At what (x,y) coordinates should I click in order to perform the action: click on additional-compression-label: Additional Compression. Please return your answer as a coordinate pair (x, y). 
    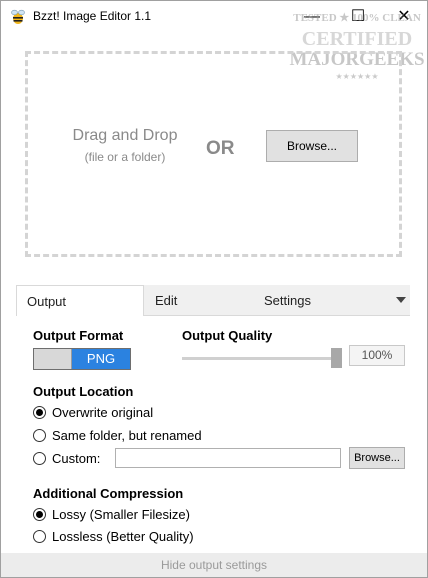
    Looking at the image, I should click on (108, 493).